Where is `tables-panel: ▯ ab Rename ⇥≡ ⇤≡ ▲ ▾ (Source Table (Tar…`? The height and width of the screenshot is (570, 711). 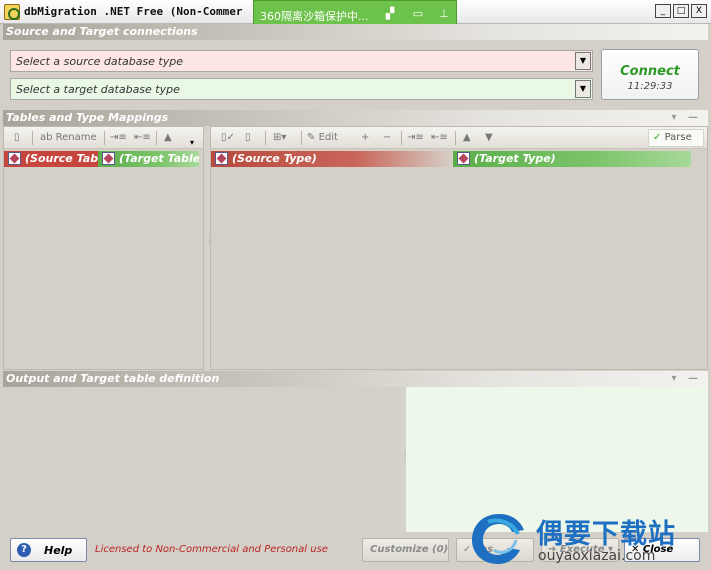 tables-panel: ▯ ab Rename ⇥≡ ⇤≡ ▲ ▾ (Source Table (Tar… is located at coordinates (103, 248).